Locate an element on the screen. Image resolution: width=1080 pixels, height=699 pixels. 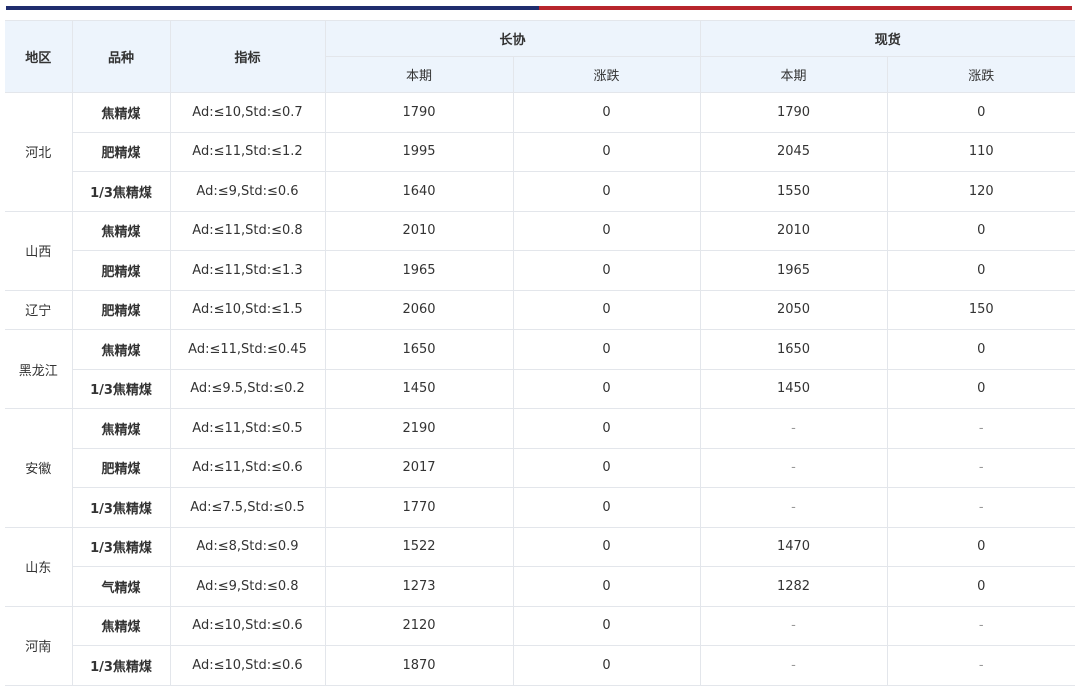
index-cell: Ad:≤9.5,Std:≤0.2 is located at coordinates (247, 388).